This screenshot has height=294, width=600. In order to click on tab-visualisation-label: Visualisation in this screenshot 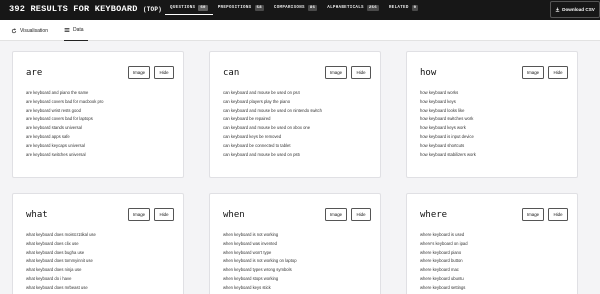, I will do `click(34, 30)`.